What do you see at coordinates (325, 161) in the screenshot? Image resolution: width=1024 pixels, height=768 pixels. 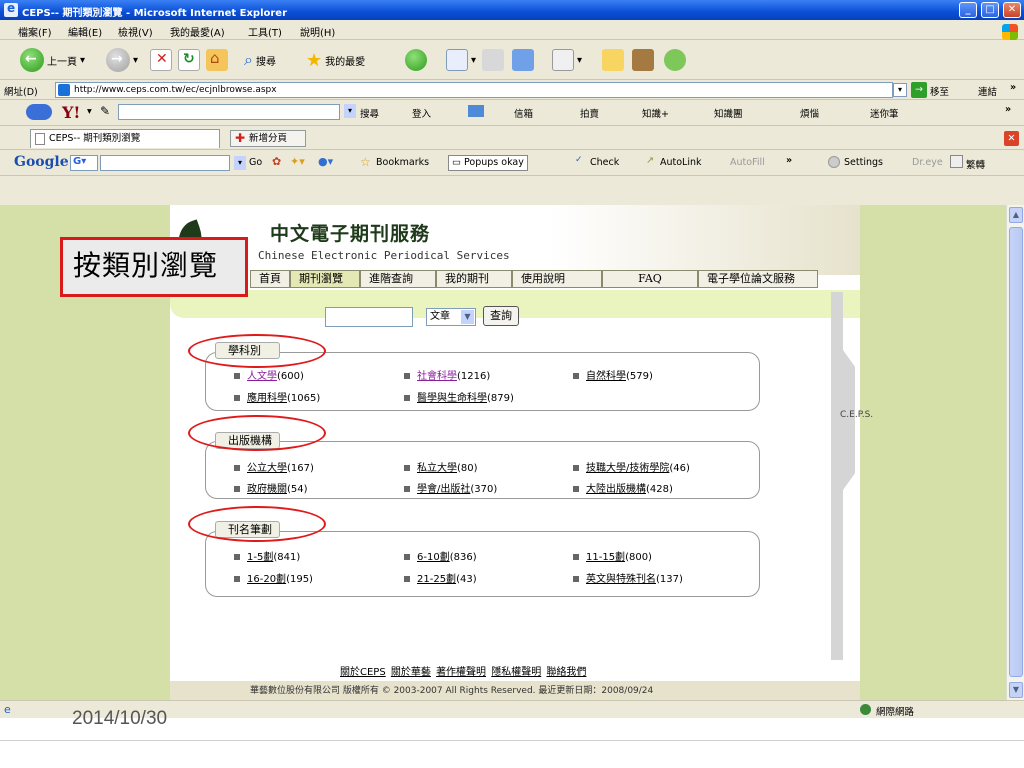 I see `blogger-icon: ●▾` at bounding box center [325, 161].